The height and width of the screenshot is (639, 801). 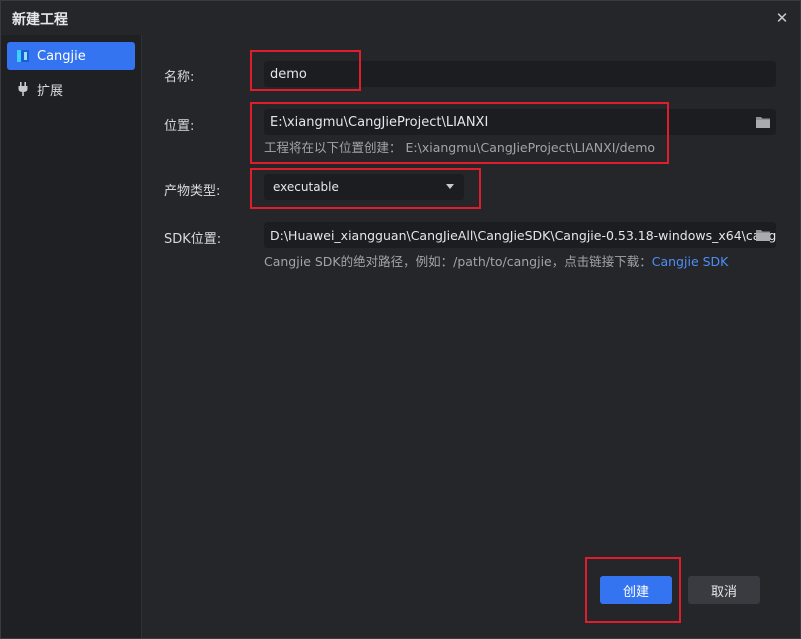 What do you see at coordinates (71, 89) in the screenshot?
I see `sidebar-item-extensions: 扩展` at bounding box center [71, 89].